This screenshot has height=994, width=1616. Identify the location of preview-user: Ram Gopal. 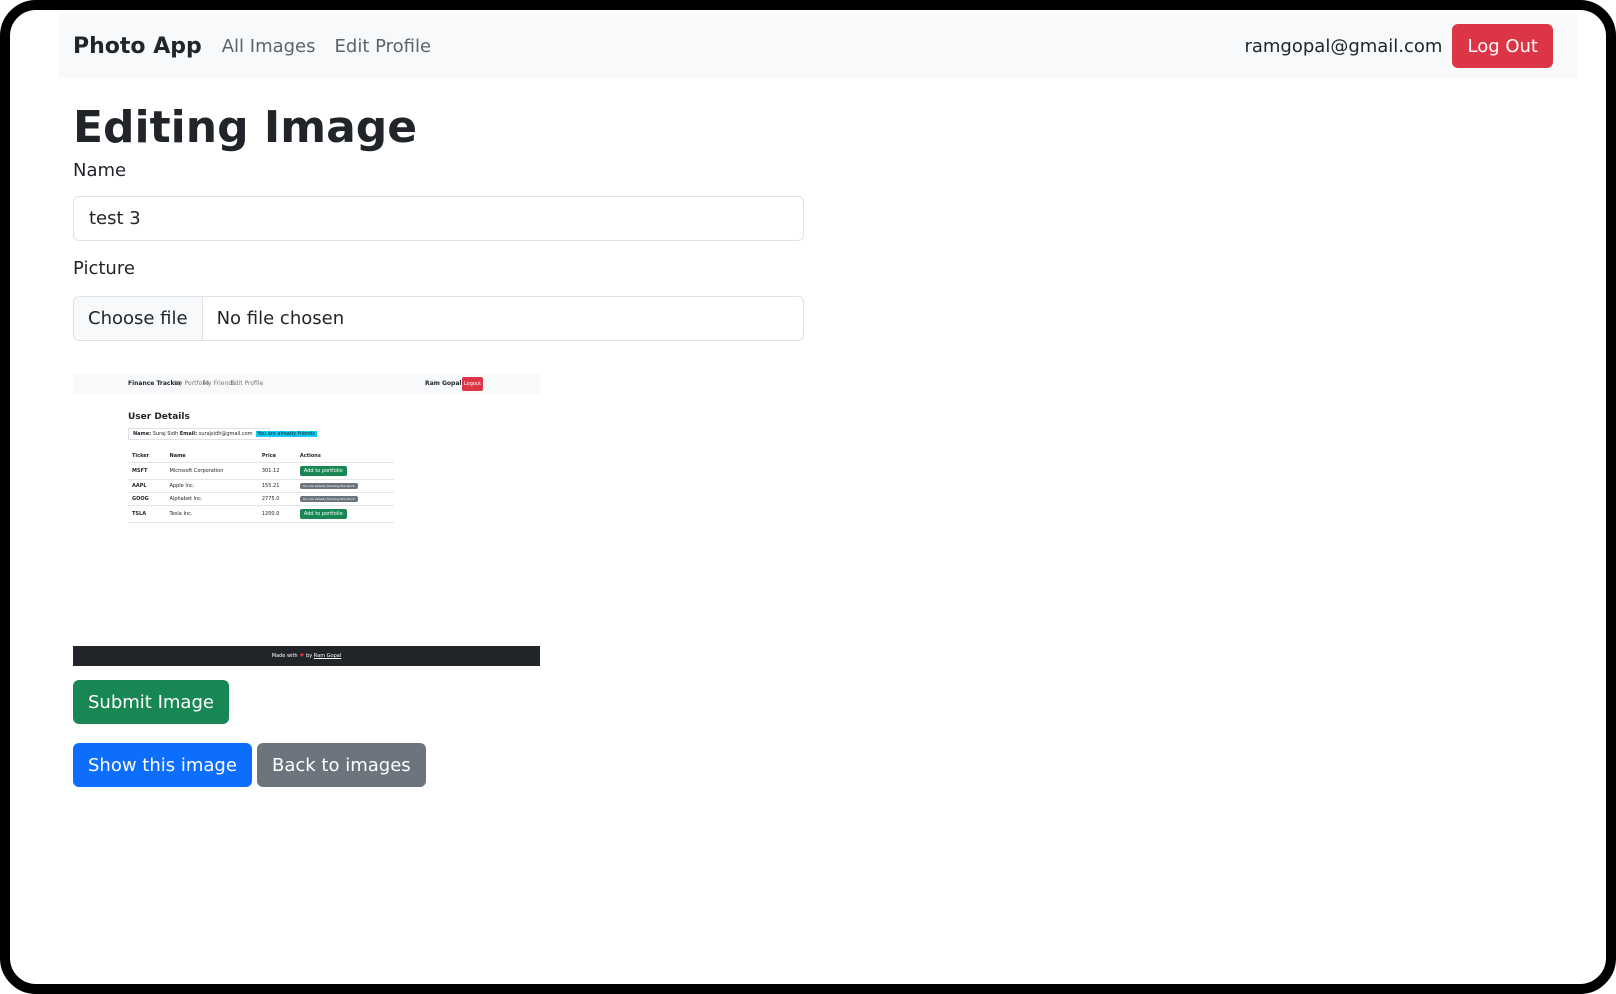
(443, 383).